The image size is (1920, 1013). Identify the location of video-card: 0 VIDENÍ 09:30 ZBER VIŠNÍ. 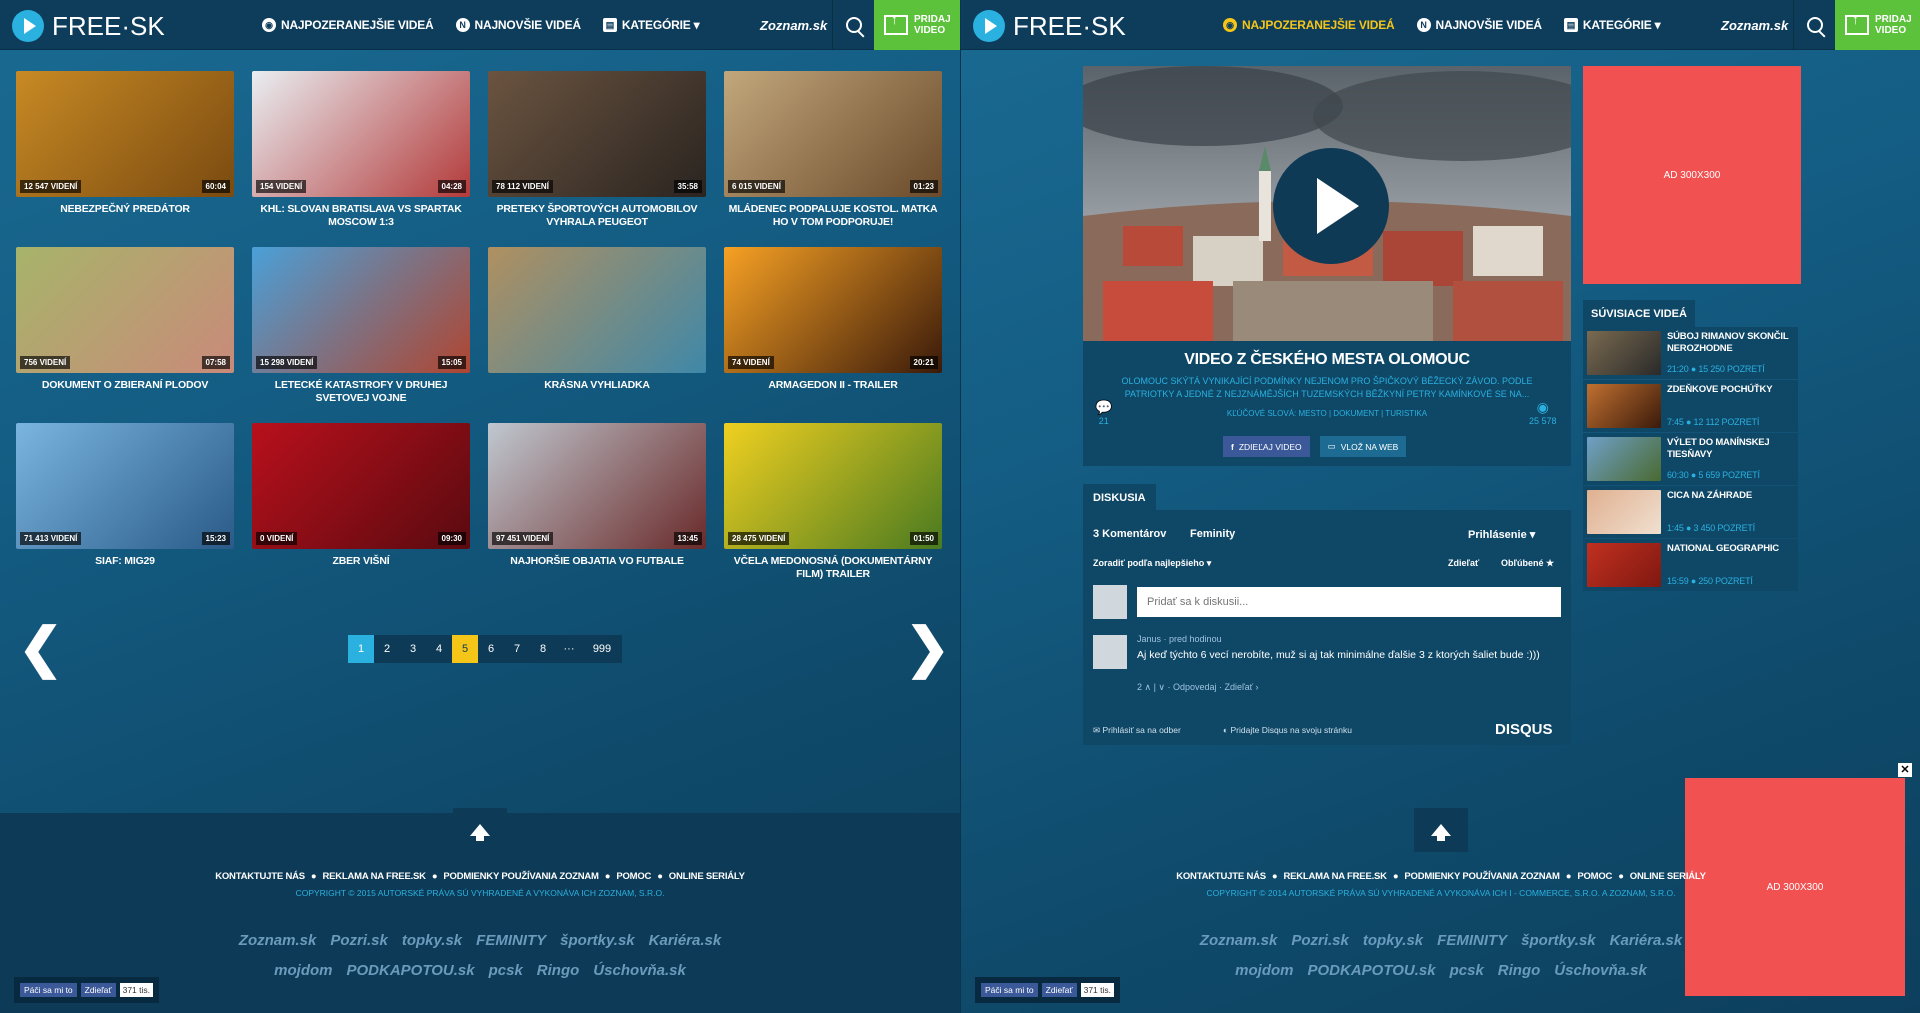
(361, 495).